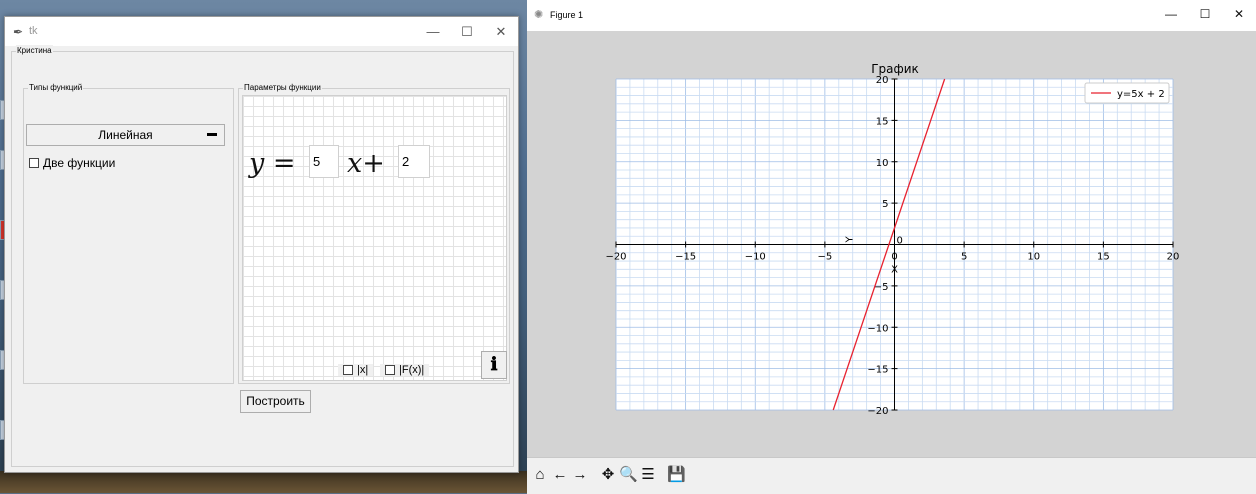  I want to click on two-functions-label: Две функции, so click(79, 163).